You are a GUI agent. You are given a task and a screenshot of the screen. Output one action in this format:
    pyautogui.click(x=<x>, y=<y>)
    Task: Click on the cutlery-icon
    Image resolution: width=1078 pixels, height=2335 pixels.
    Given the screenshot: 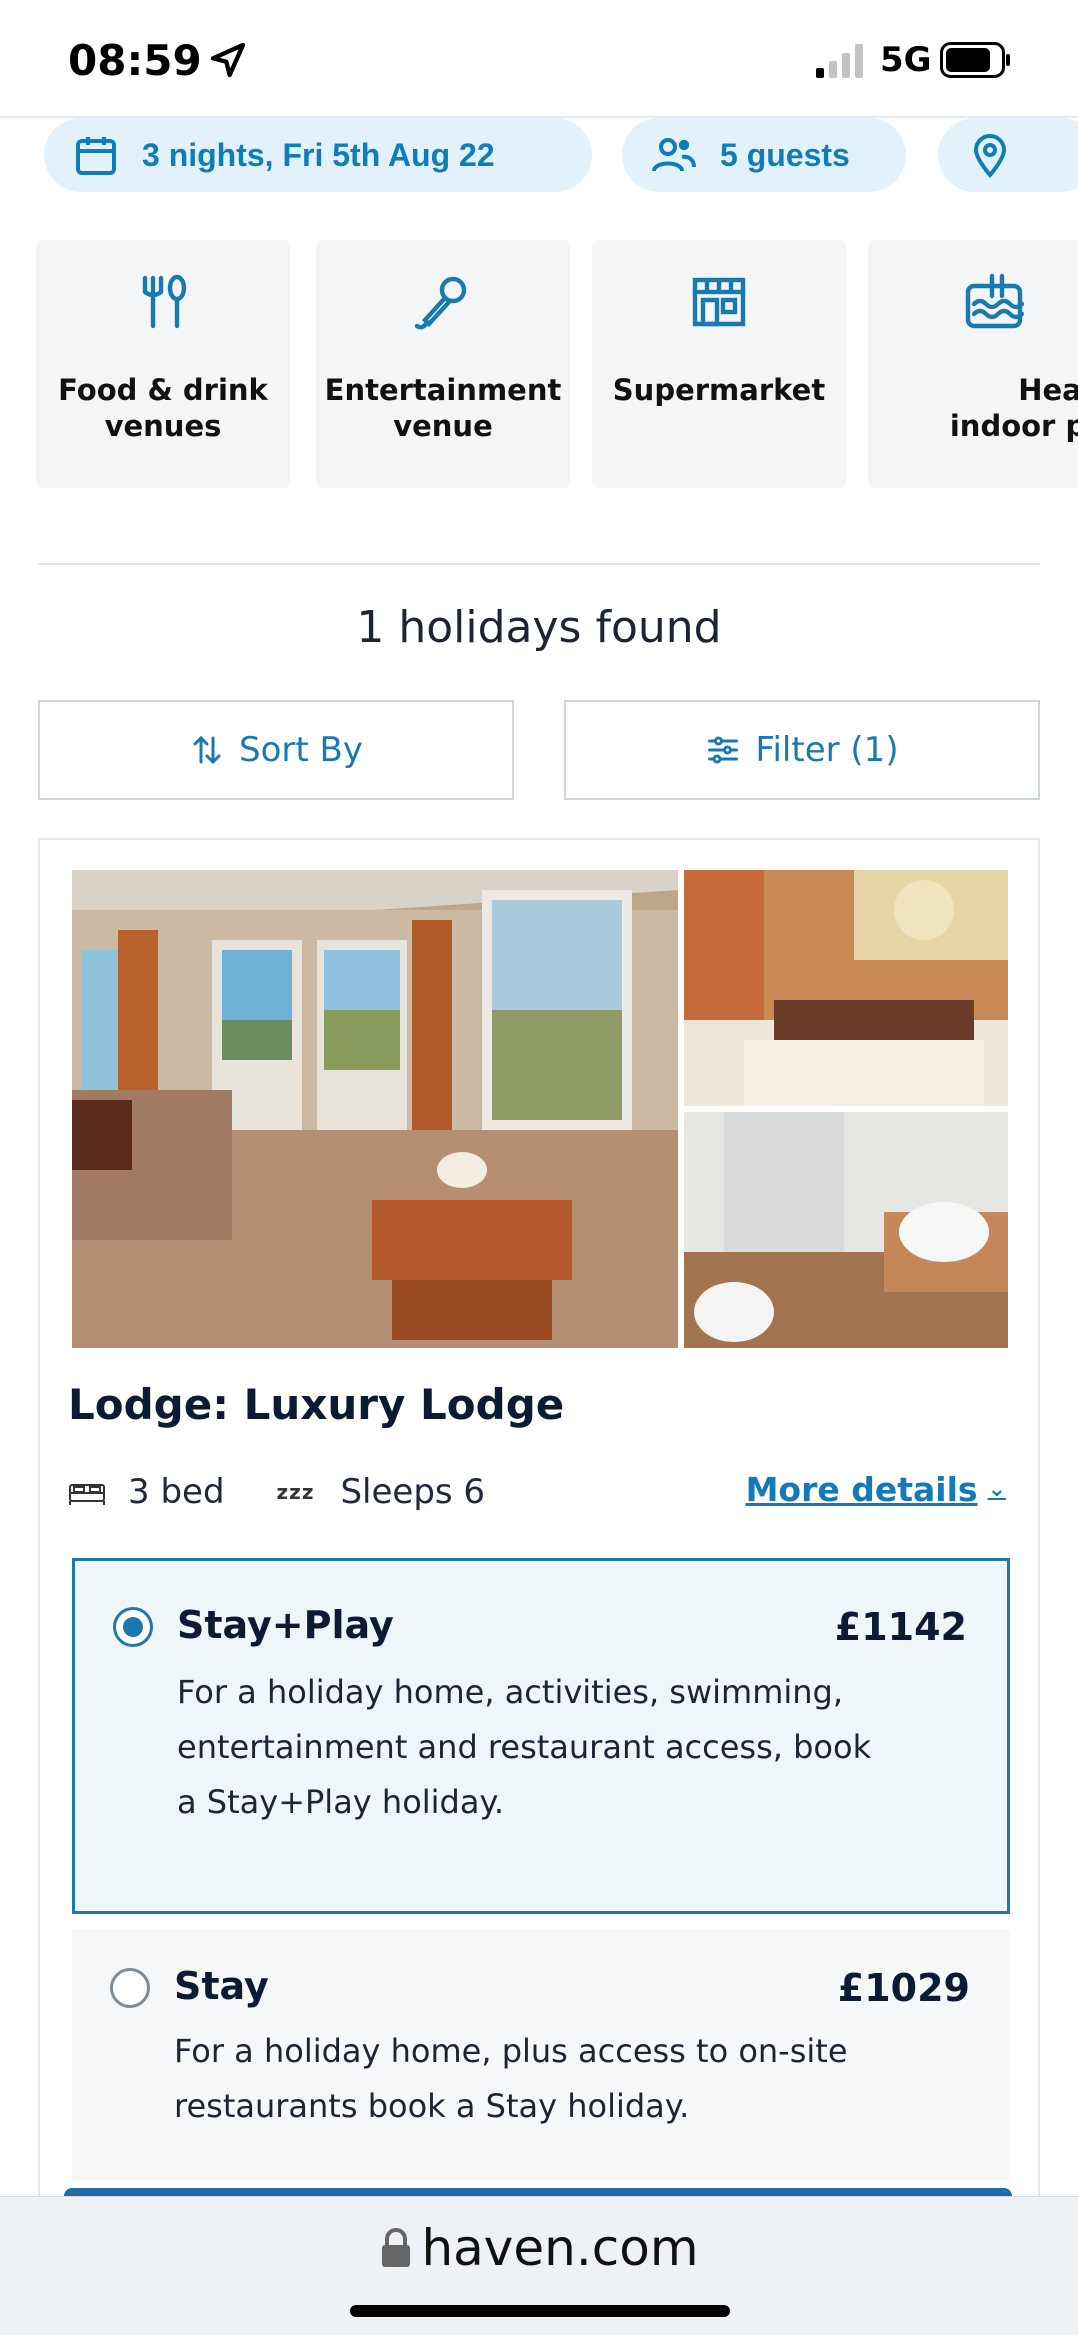 What is the action you would take?
    pyautogui.click(x=164, y=301)
    